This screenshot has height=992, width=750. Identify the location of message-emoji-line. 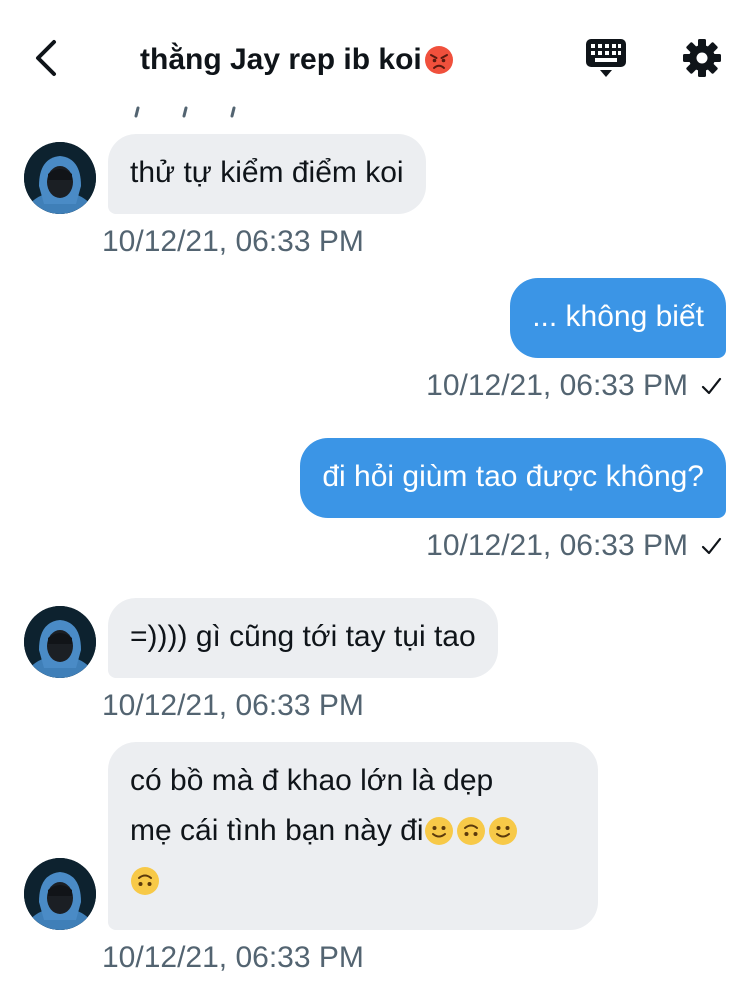
(353, 881).